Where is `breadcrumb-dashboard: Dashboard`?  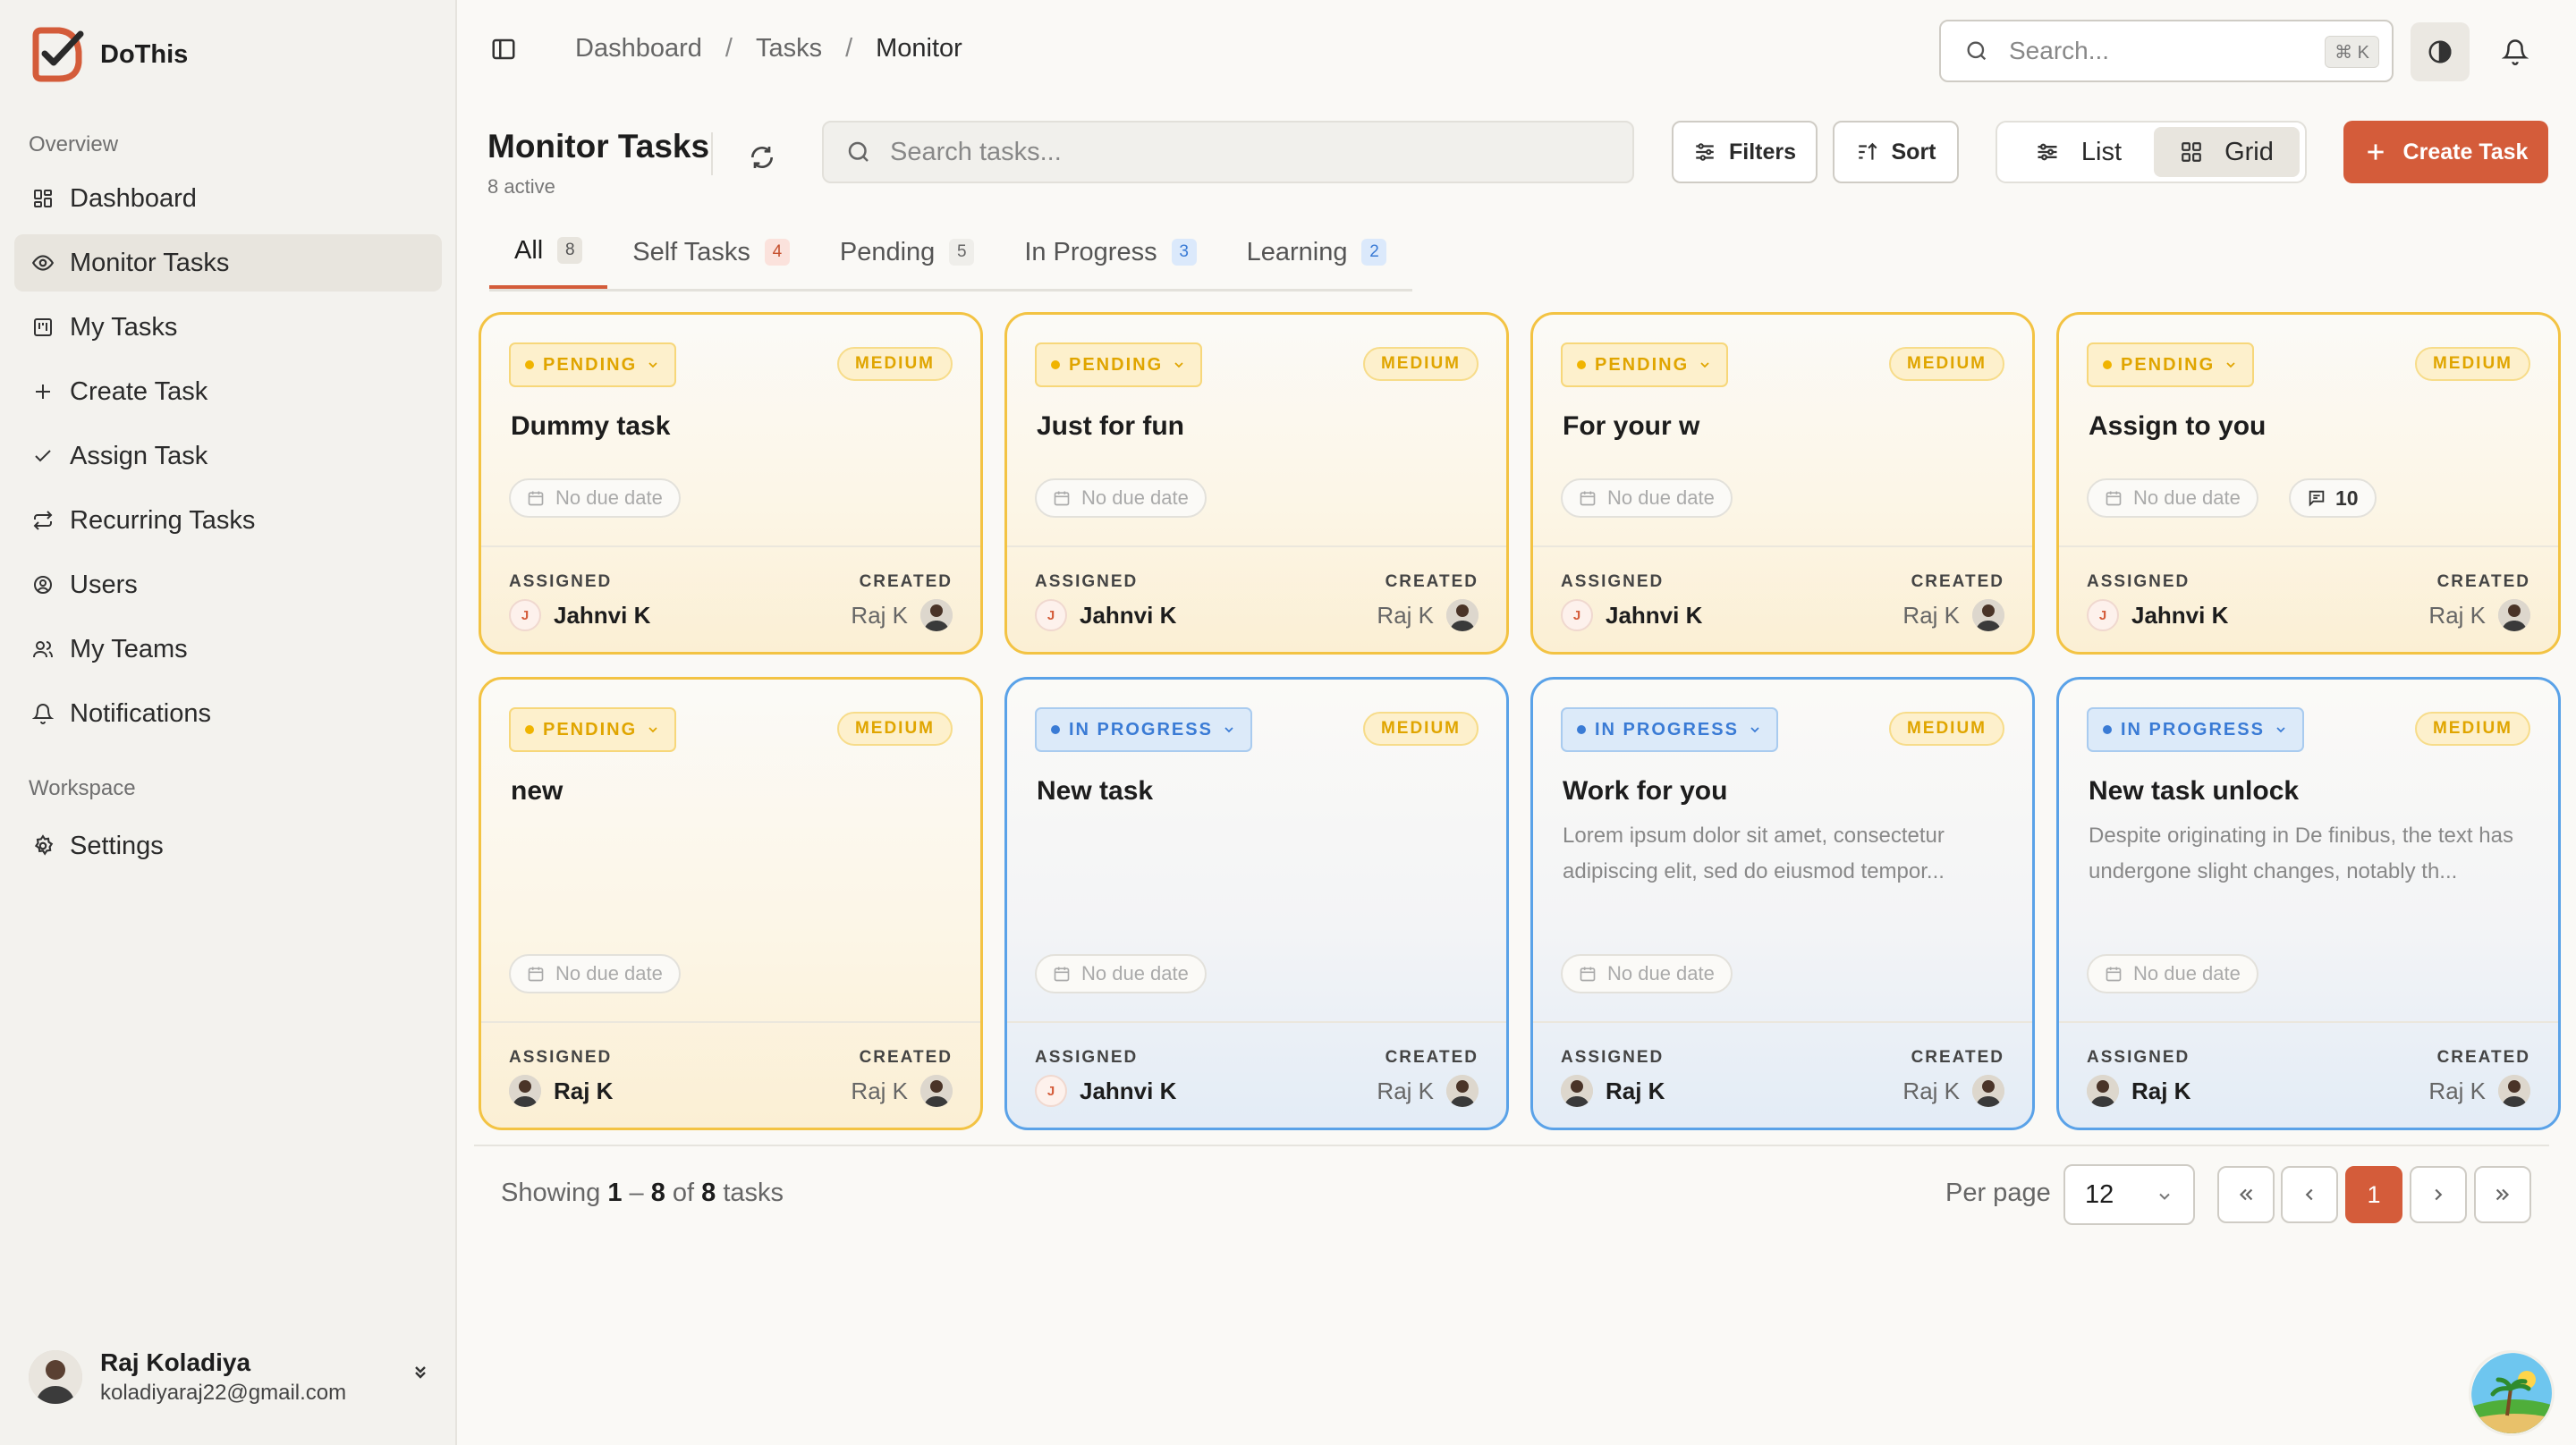 breadcrumb-dashboard: Dashboard is located at coordinates (638, 48).